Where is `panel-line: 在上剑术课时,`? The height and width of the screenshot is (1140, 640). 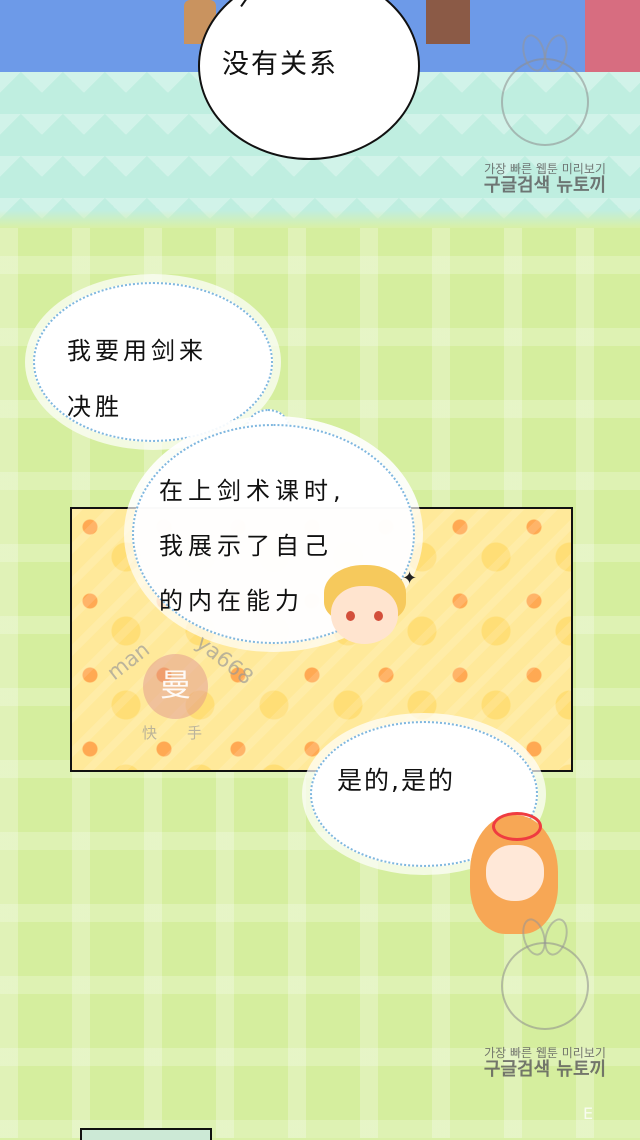 panel-line: 在上剑术课时, is located at coordinates (252, 491).